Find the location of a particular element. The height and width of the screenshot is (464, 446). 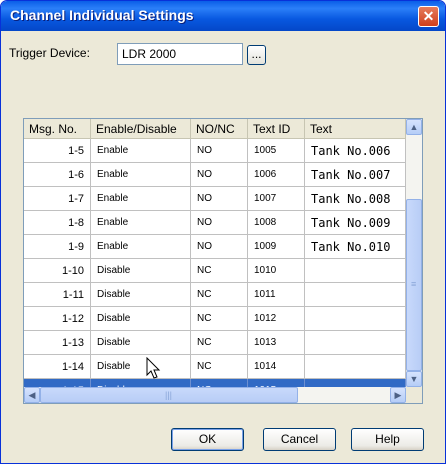

table-row: 1-14 Disable NC 1014 is located at coordinates (215, 367).